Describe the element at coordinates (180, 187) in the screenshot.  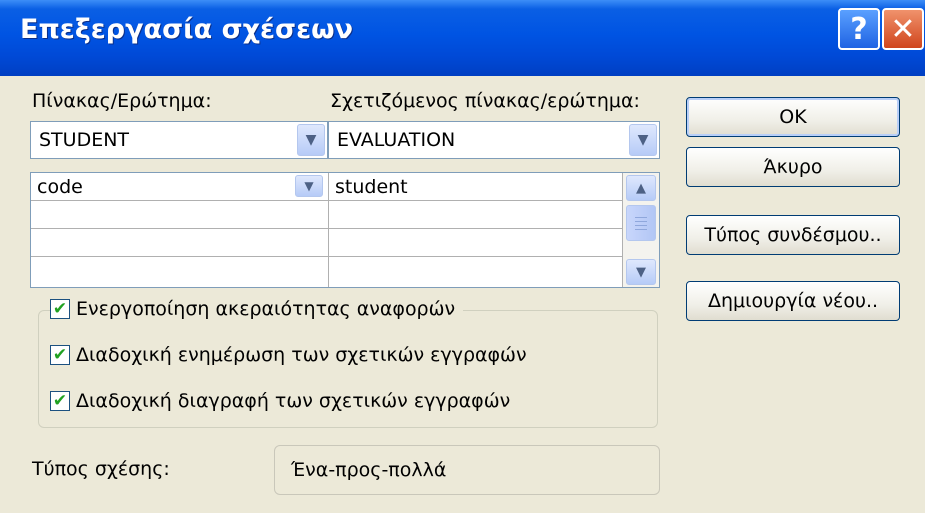
I see `table-field-cell: code ▼` at that location.